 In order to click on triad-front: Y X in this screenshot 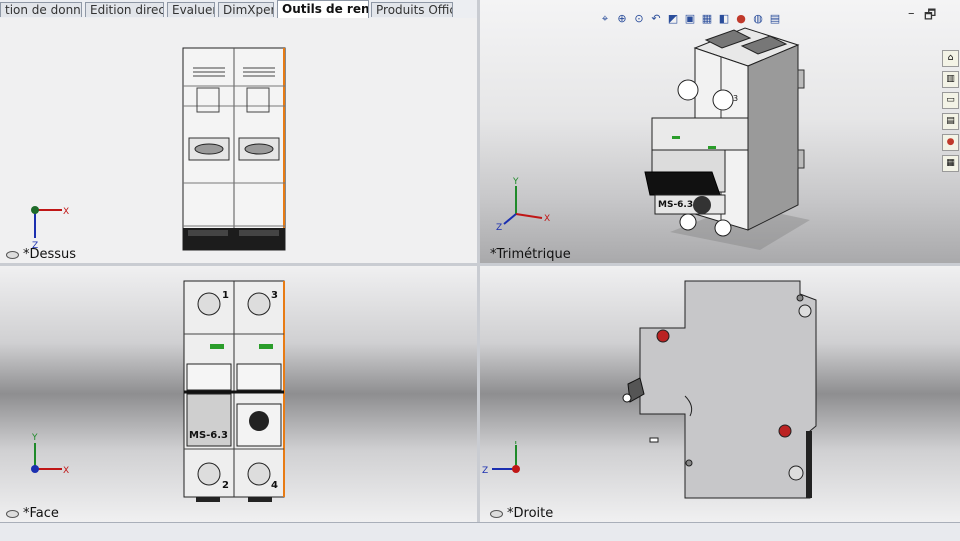, I will do `click(50, 454)`.